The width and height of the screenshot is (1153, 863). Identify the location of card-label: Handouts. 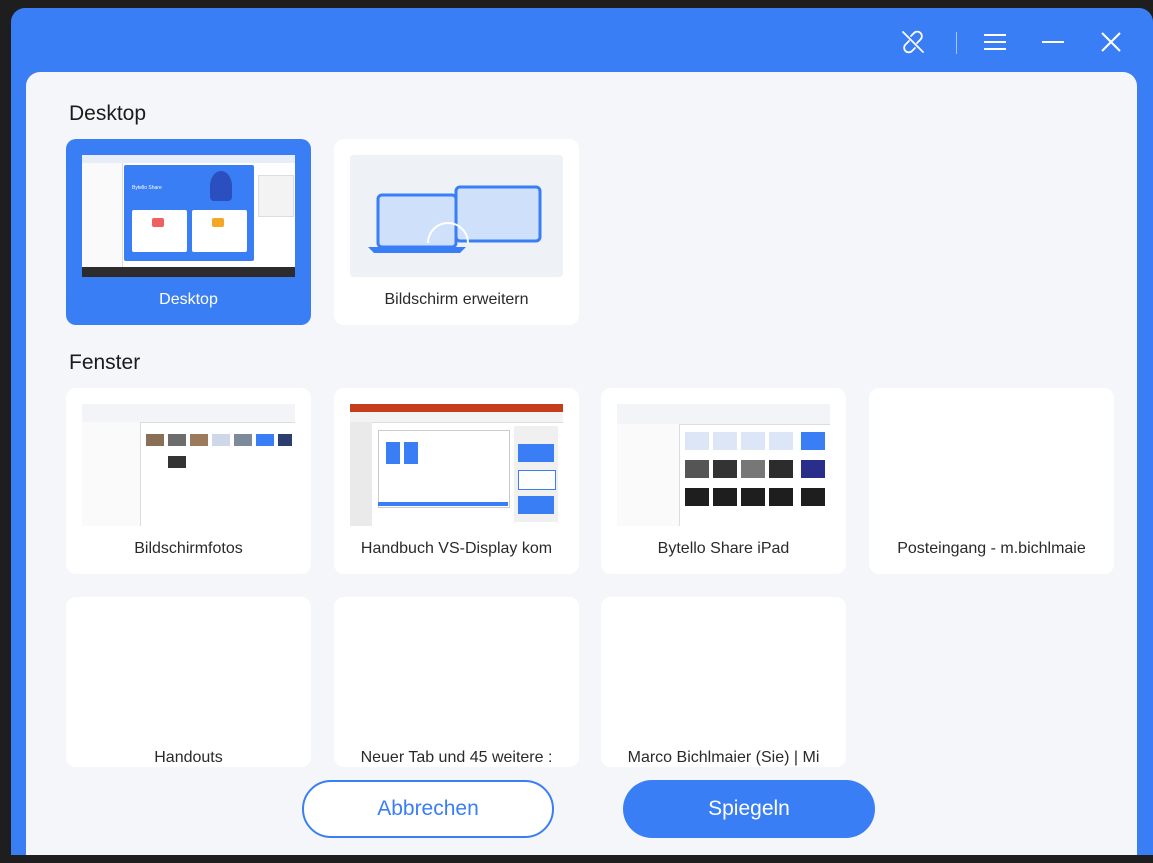
(188, 757).